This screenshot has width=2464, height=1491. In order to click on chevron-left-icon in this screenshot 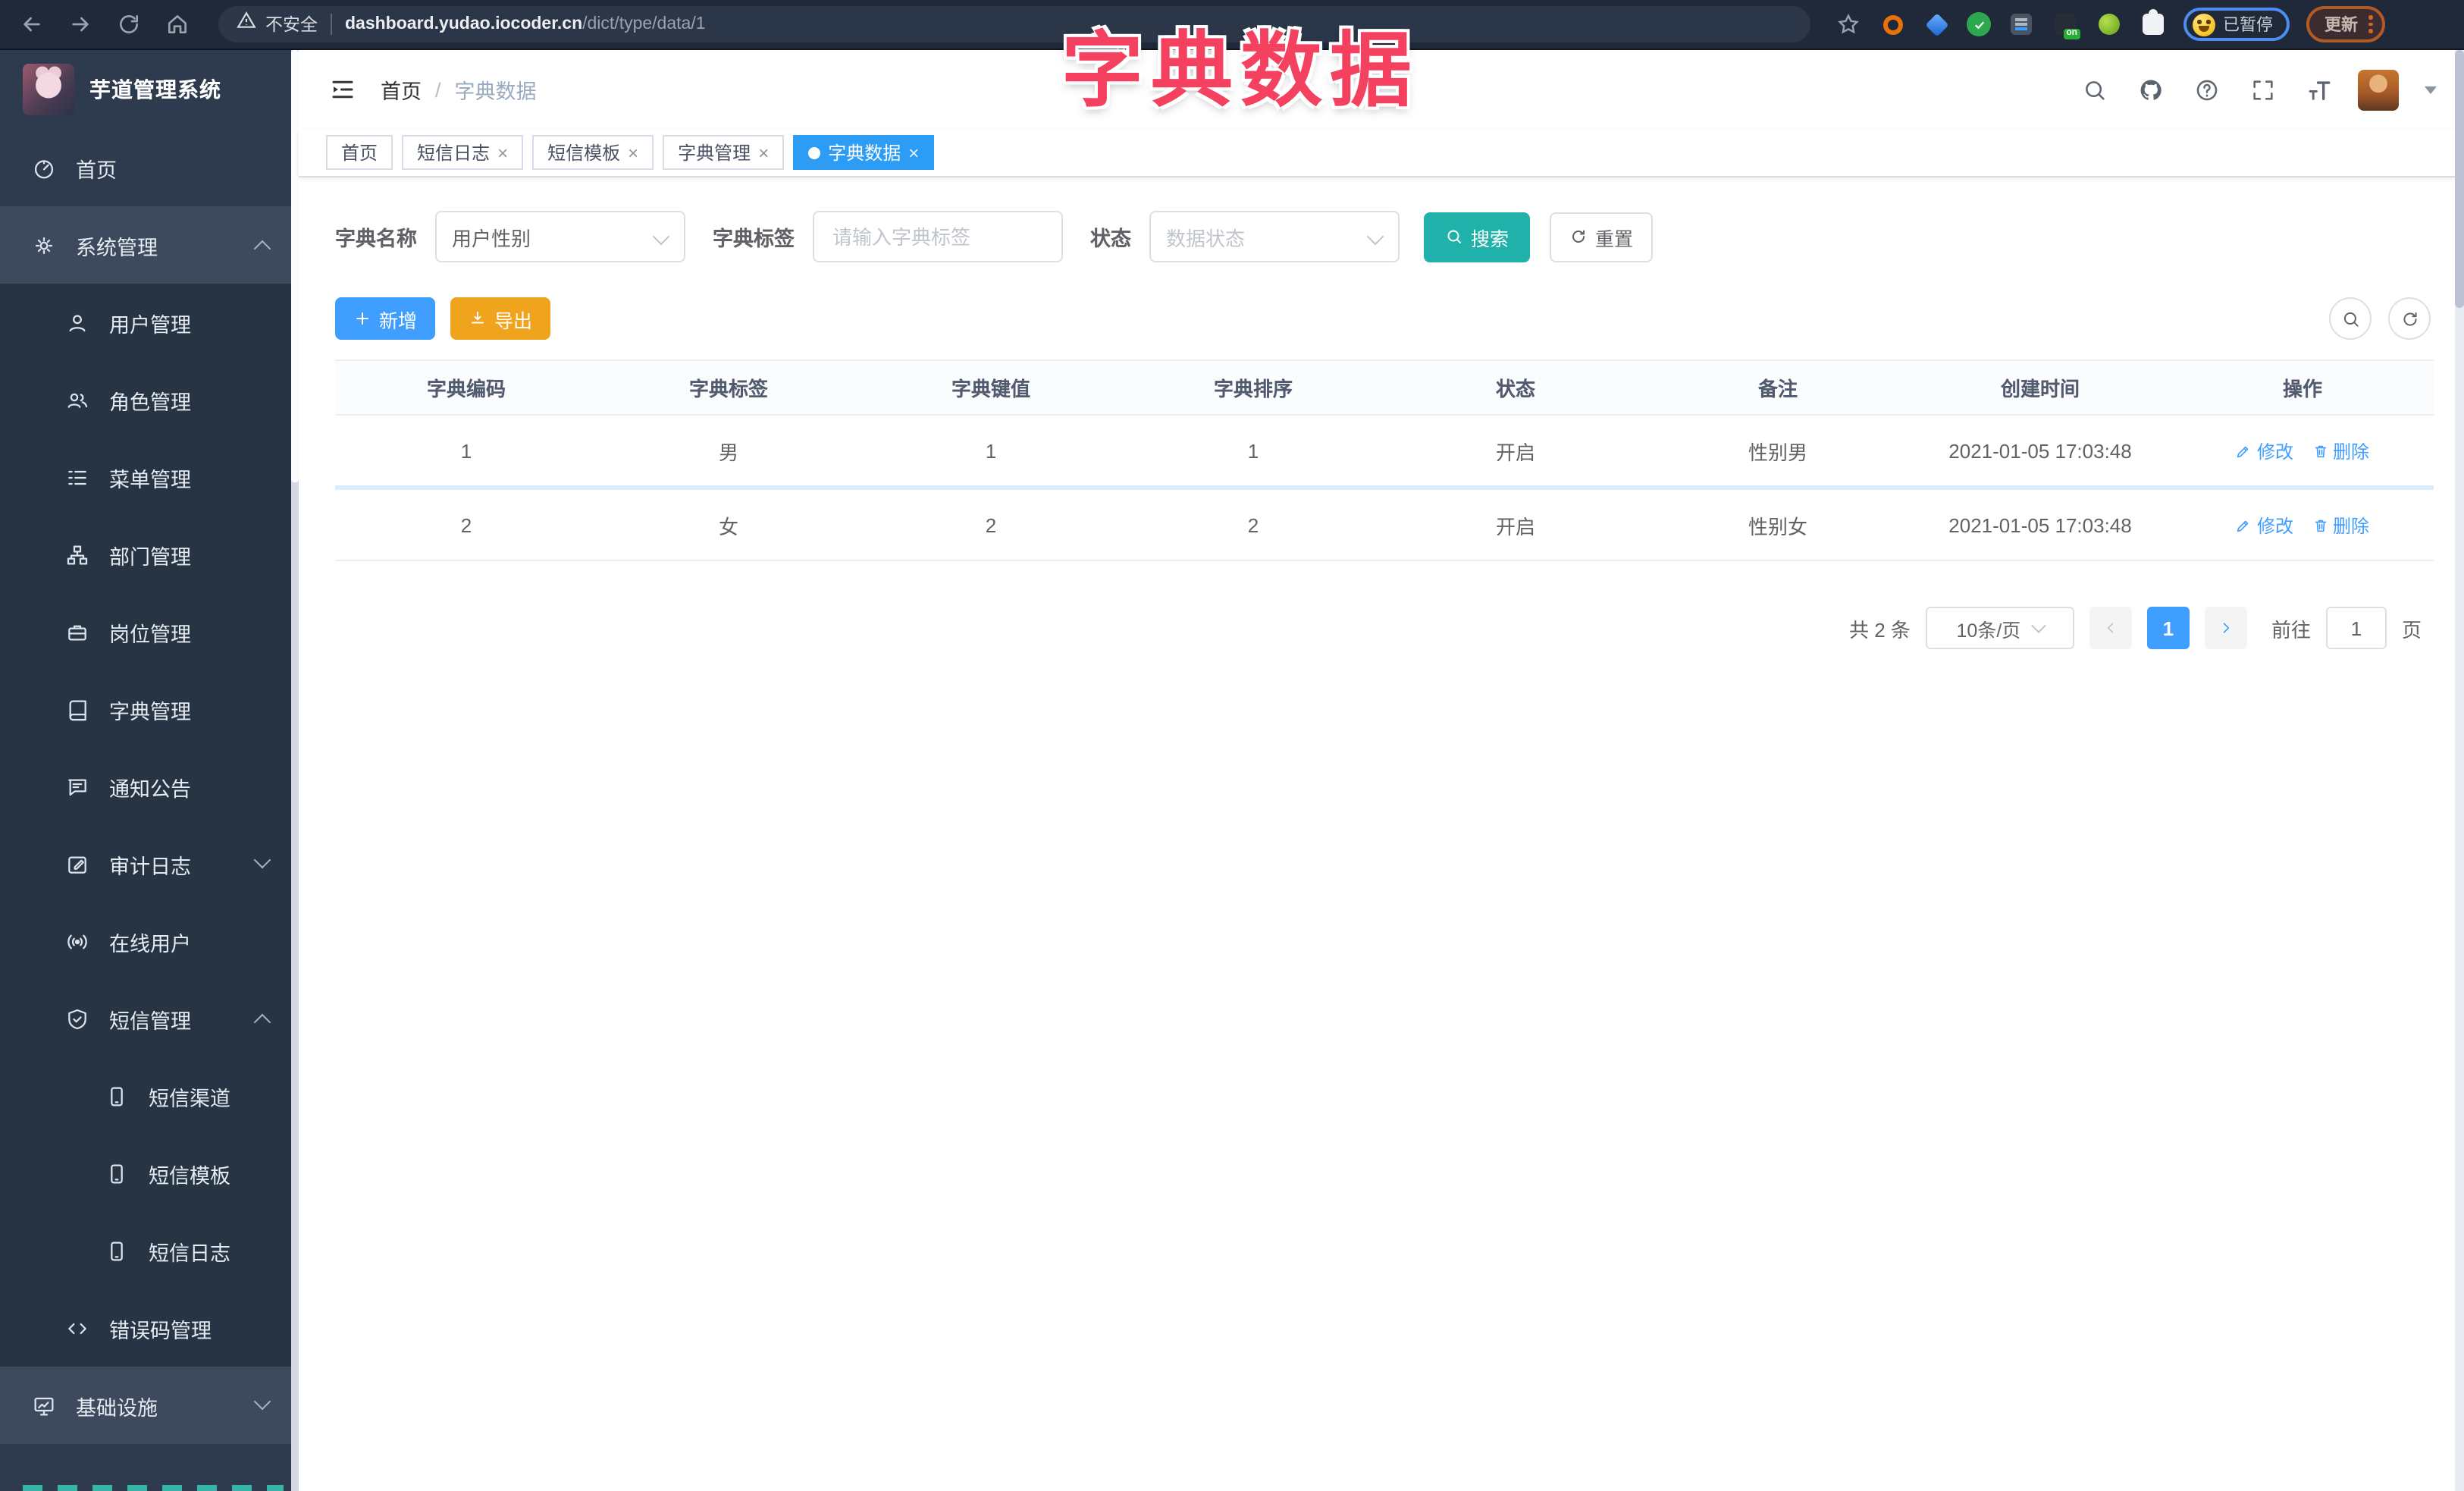, I will do `click(2110, 628)`.